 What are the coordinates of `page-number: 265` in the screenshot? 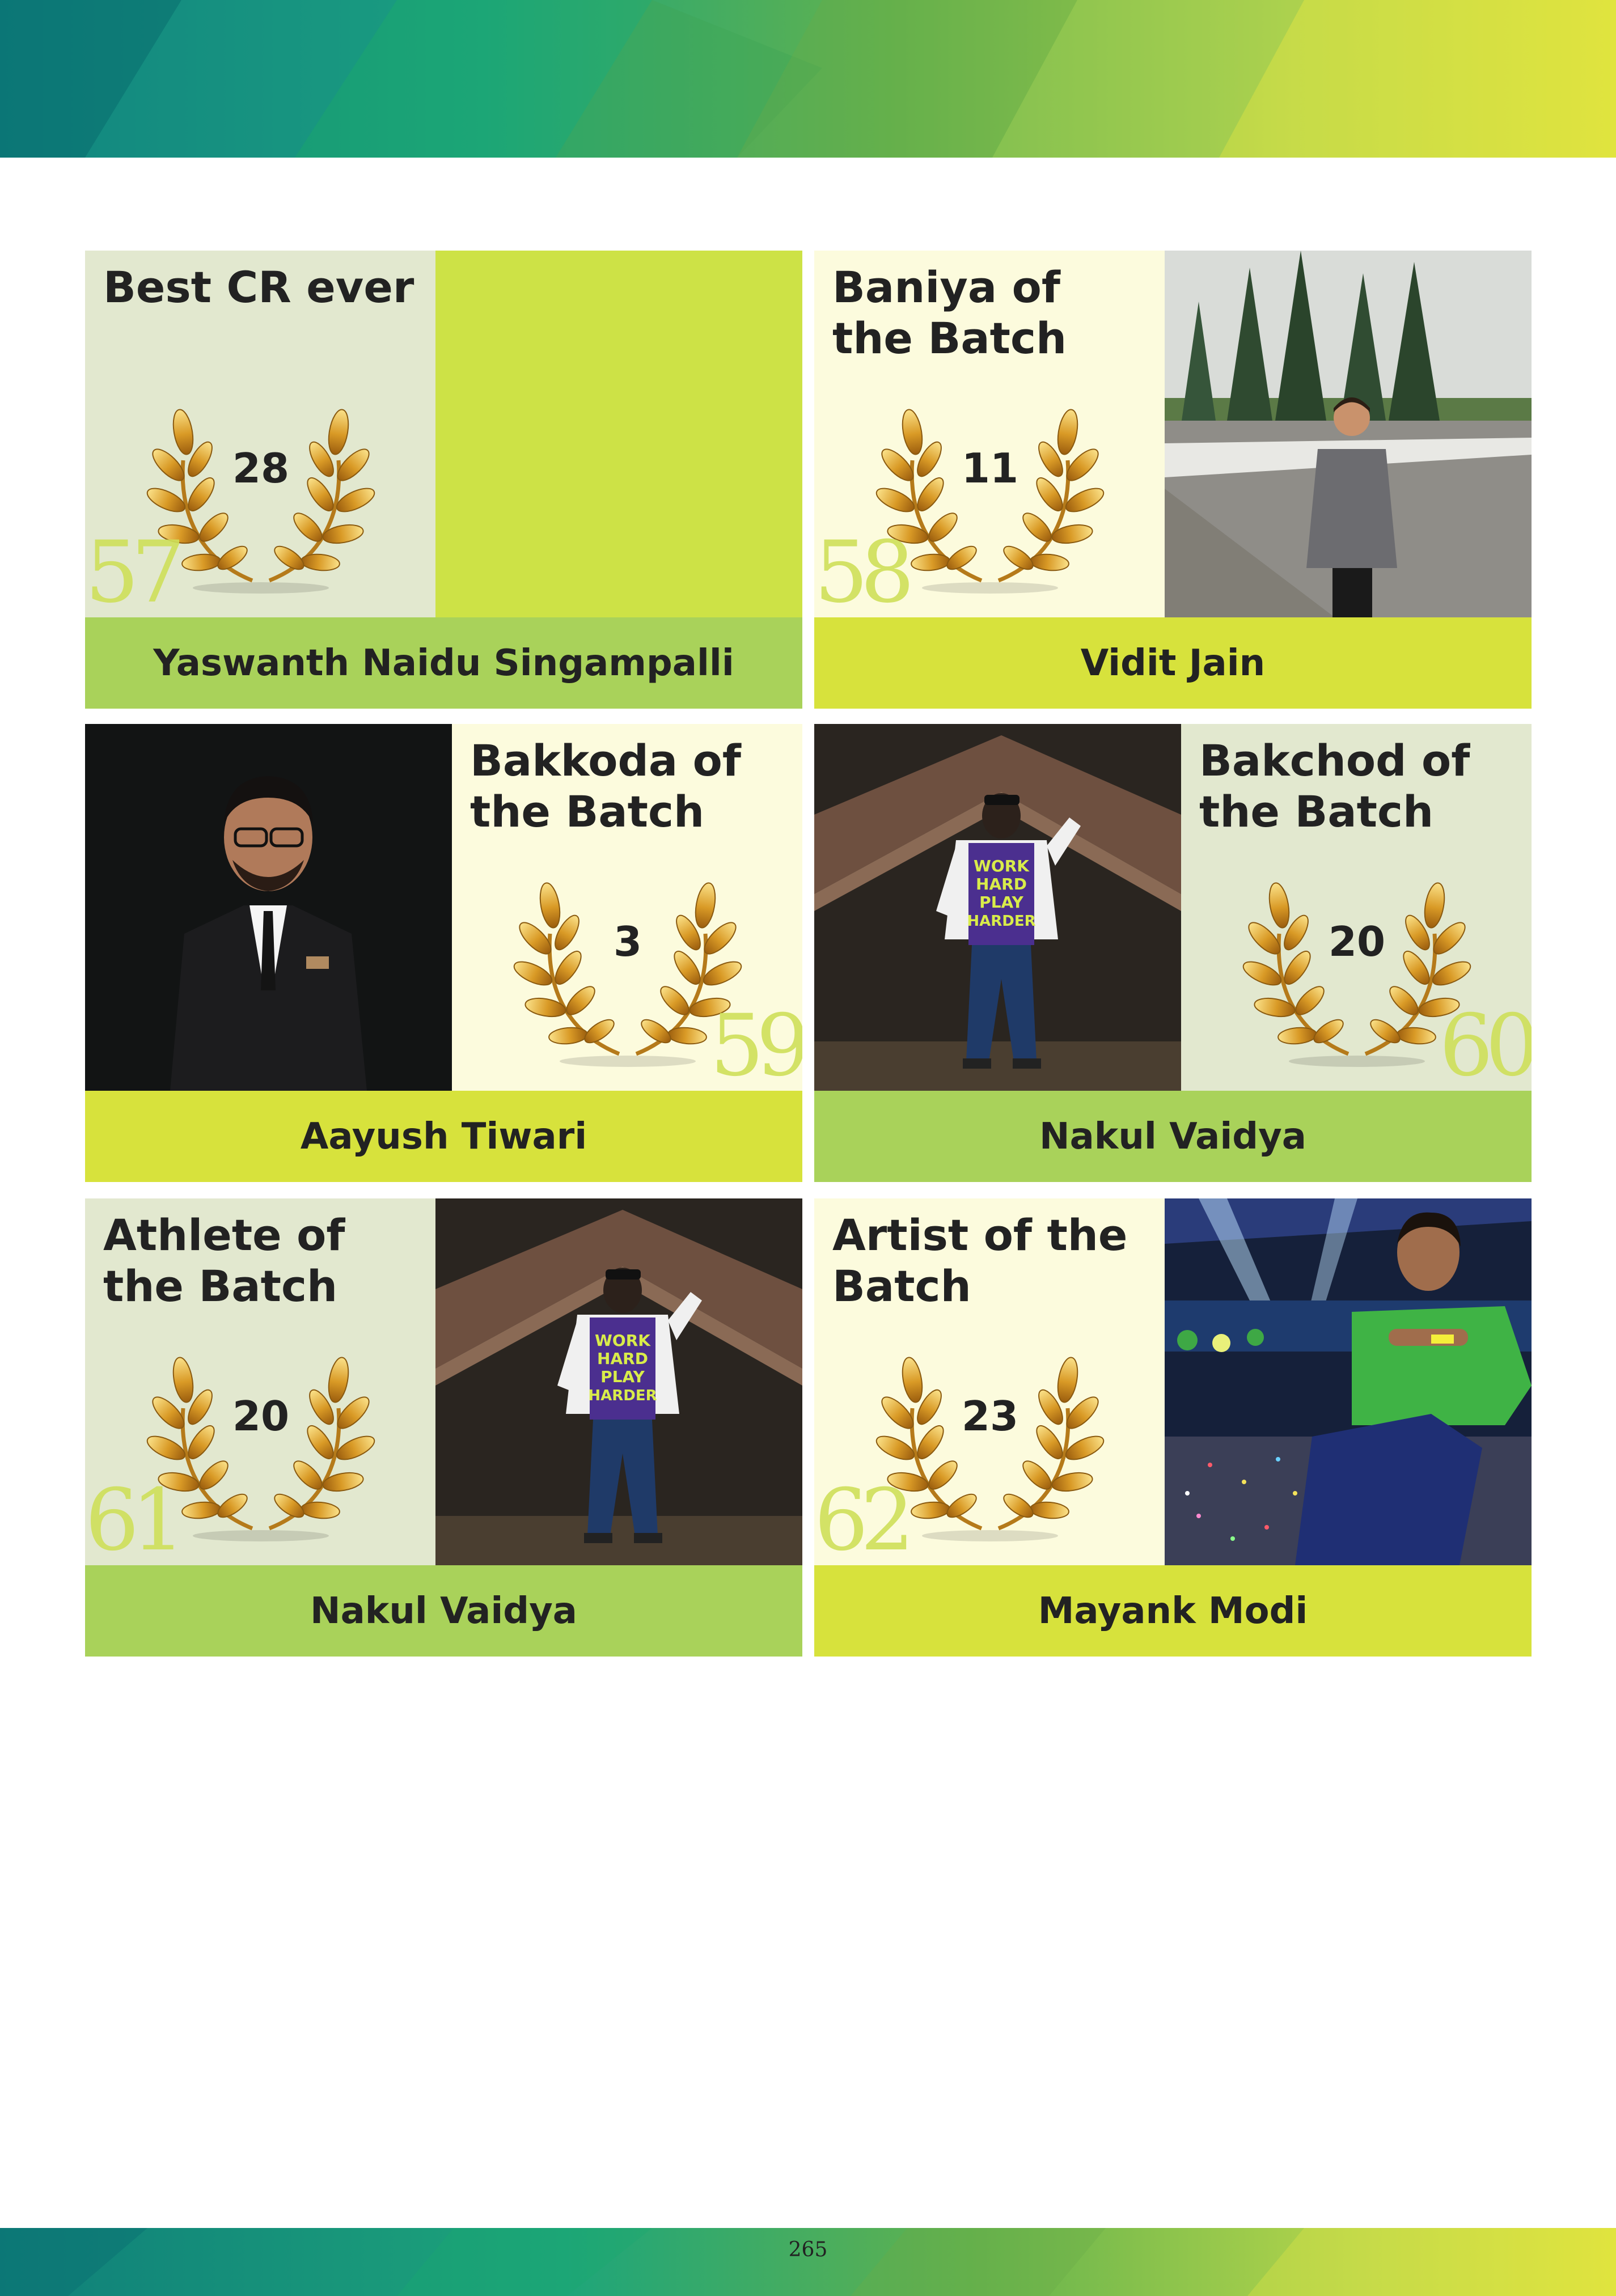 It's located at (808, 2250).